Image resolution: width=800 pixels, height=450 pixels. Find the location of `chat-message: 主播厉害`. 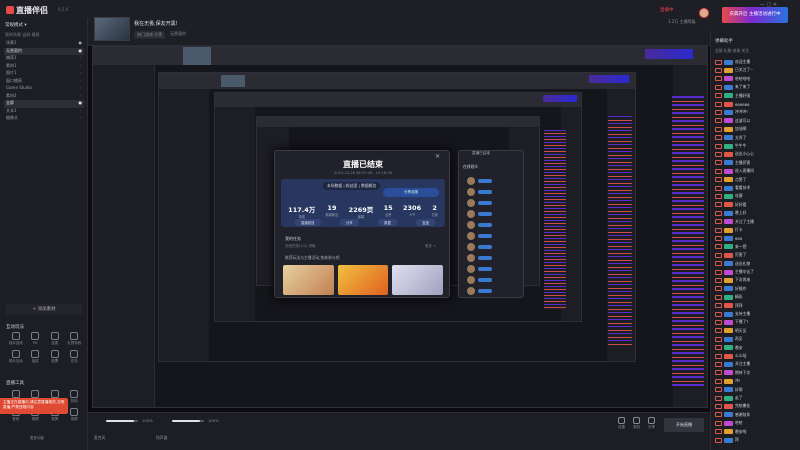

chat-message: 主播厉害 is located at coordinates (757, 163).